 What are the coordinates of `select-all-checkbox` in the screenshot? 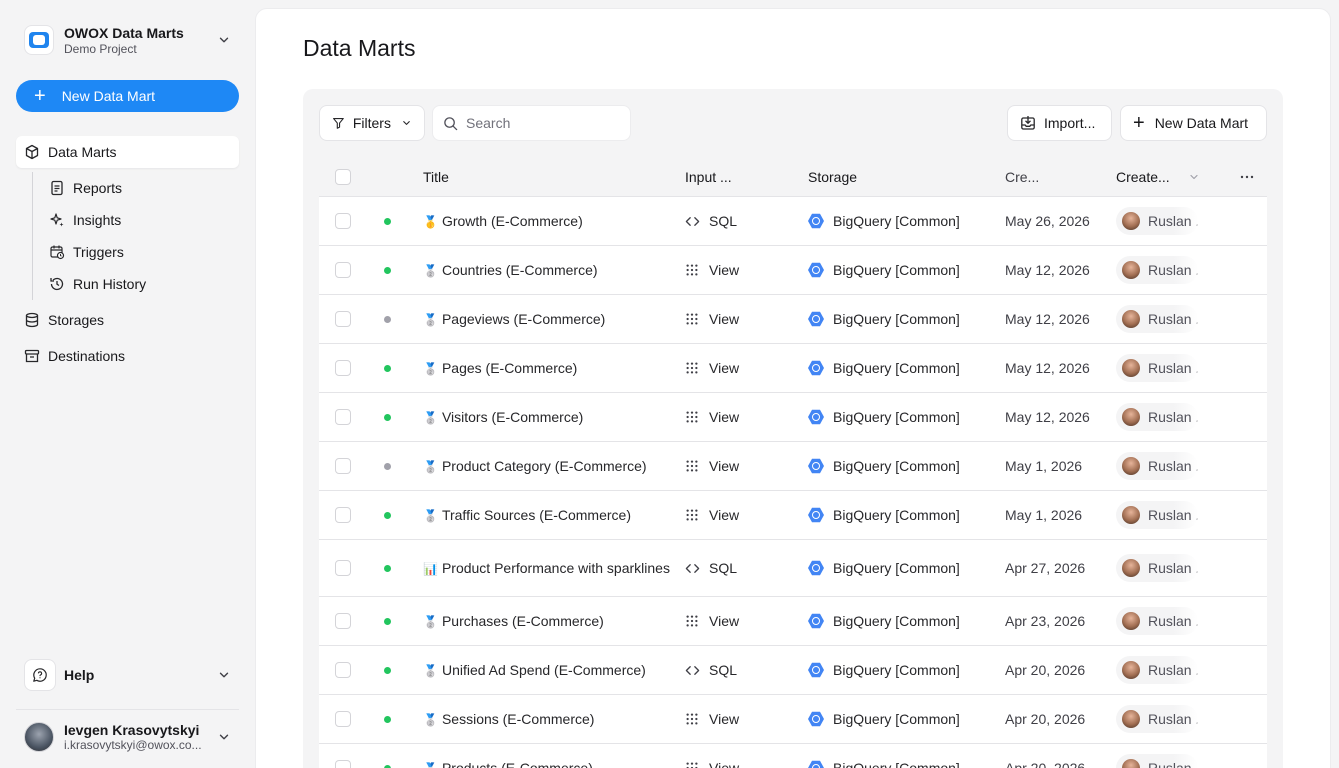 It's located at (343, 176).